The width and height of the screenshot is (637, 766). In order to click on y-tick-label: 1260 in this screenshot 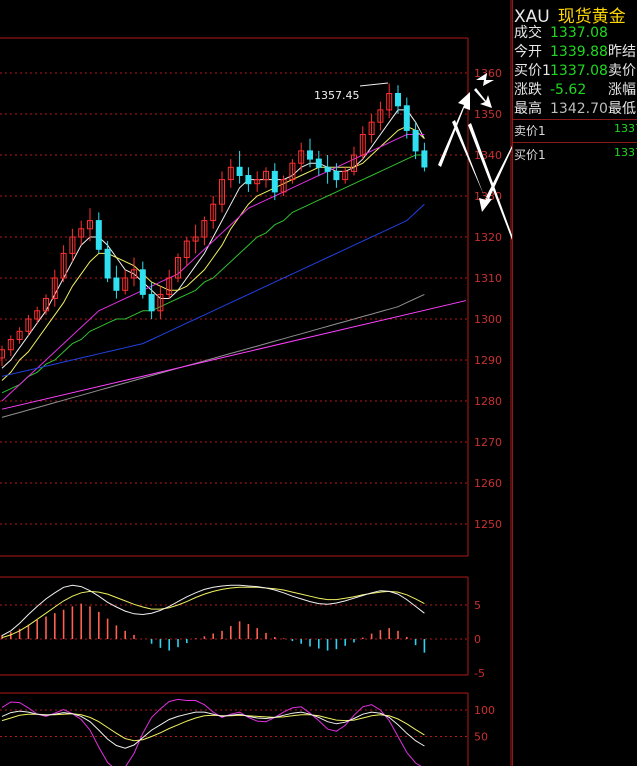, I will do `click(488, 483)`.